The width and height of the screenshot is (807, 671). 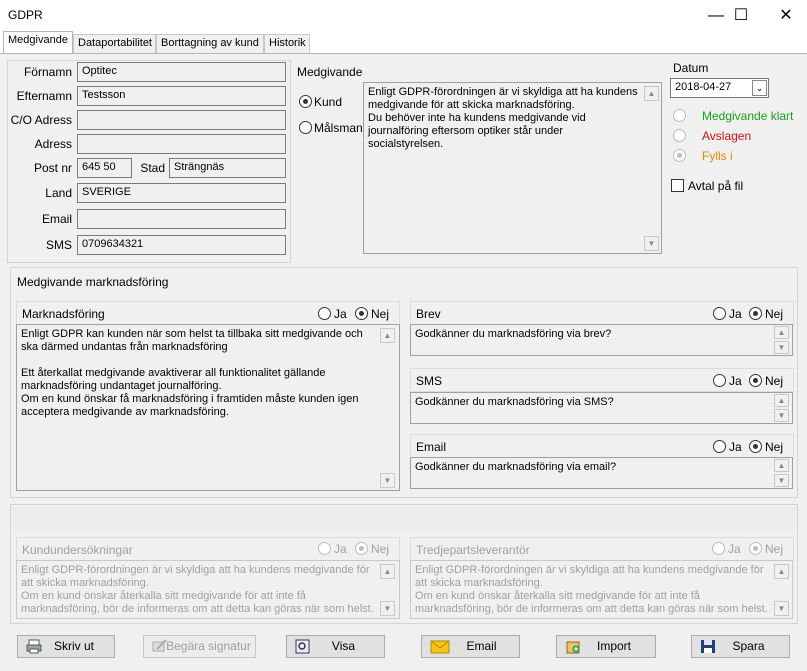 What do you see at coordinates (785, 15) in the screenshot?
I see `close-button: ✕` at bounding box center [785, 15].